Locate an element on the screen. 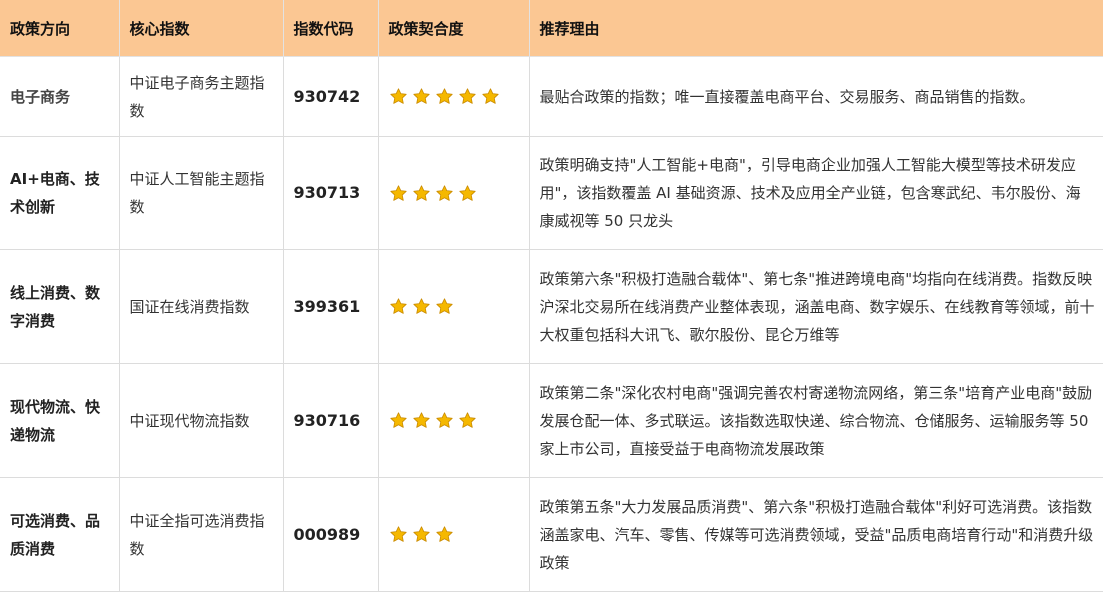 The image size is (1103, 592). header-index: 核心指数 is located at coordinates (201, 28).